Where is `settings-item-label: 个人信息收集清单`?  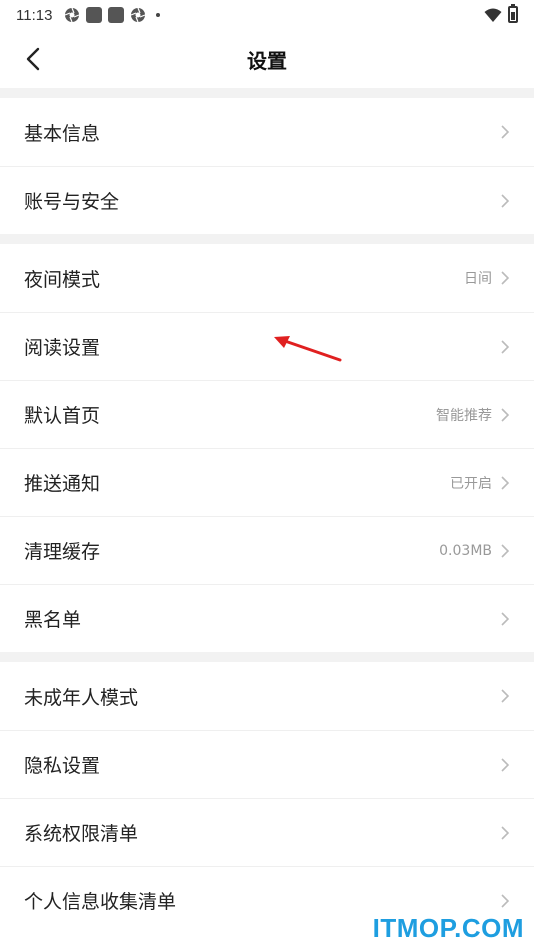
settings-item-label: 个人信息收集清单 is located at coordinates (100, 902).